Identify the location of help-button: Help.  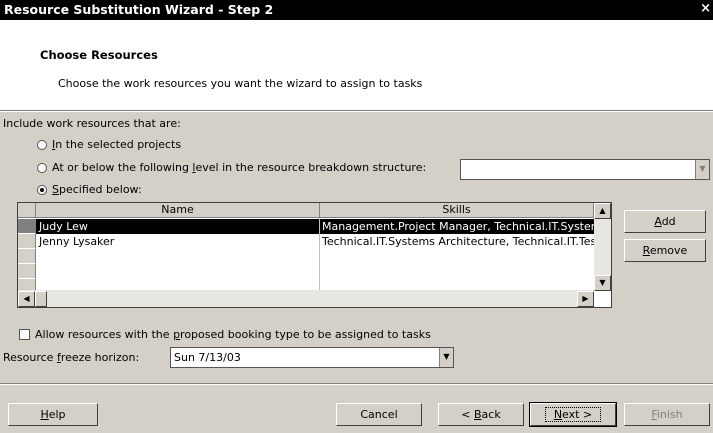
(53, 414).